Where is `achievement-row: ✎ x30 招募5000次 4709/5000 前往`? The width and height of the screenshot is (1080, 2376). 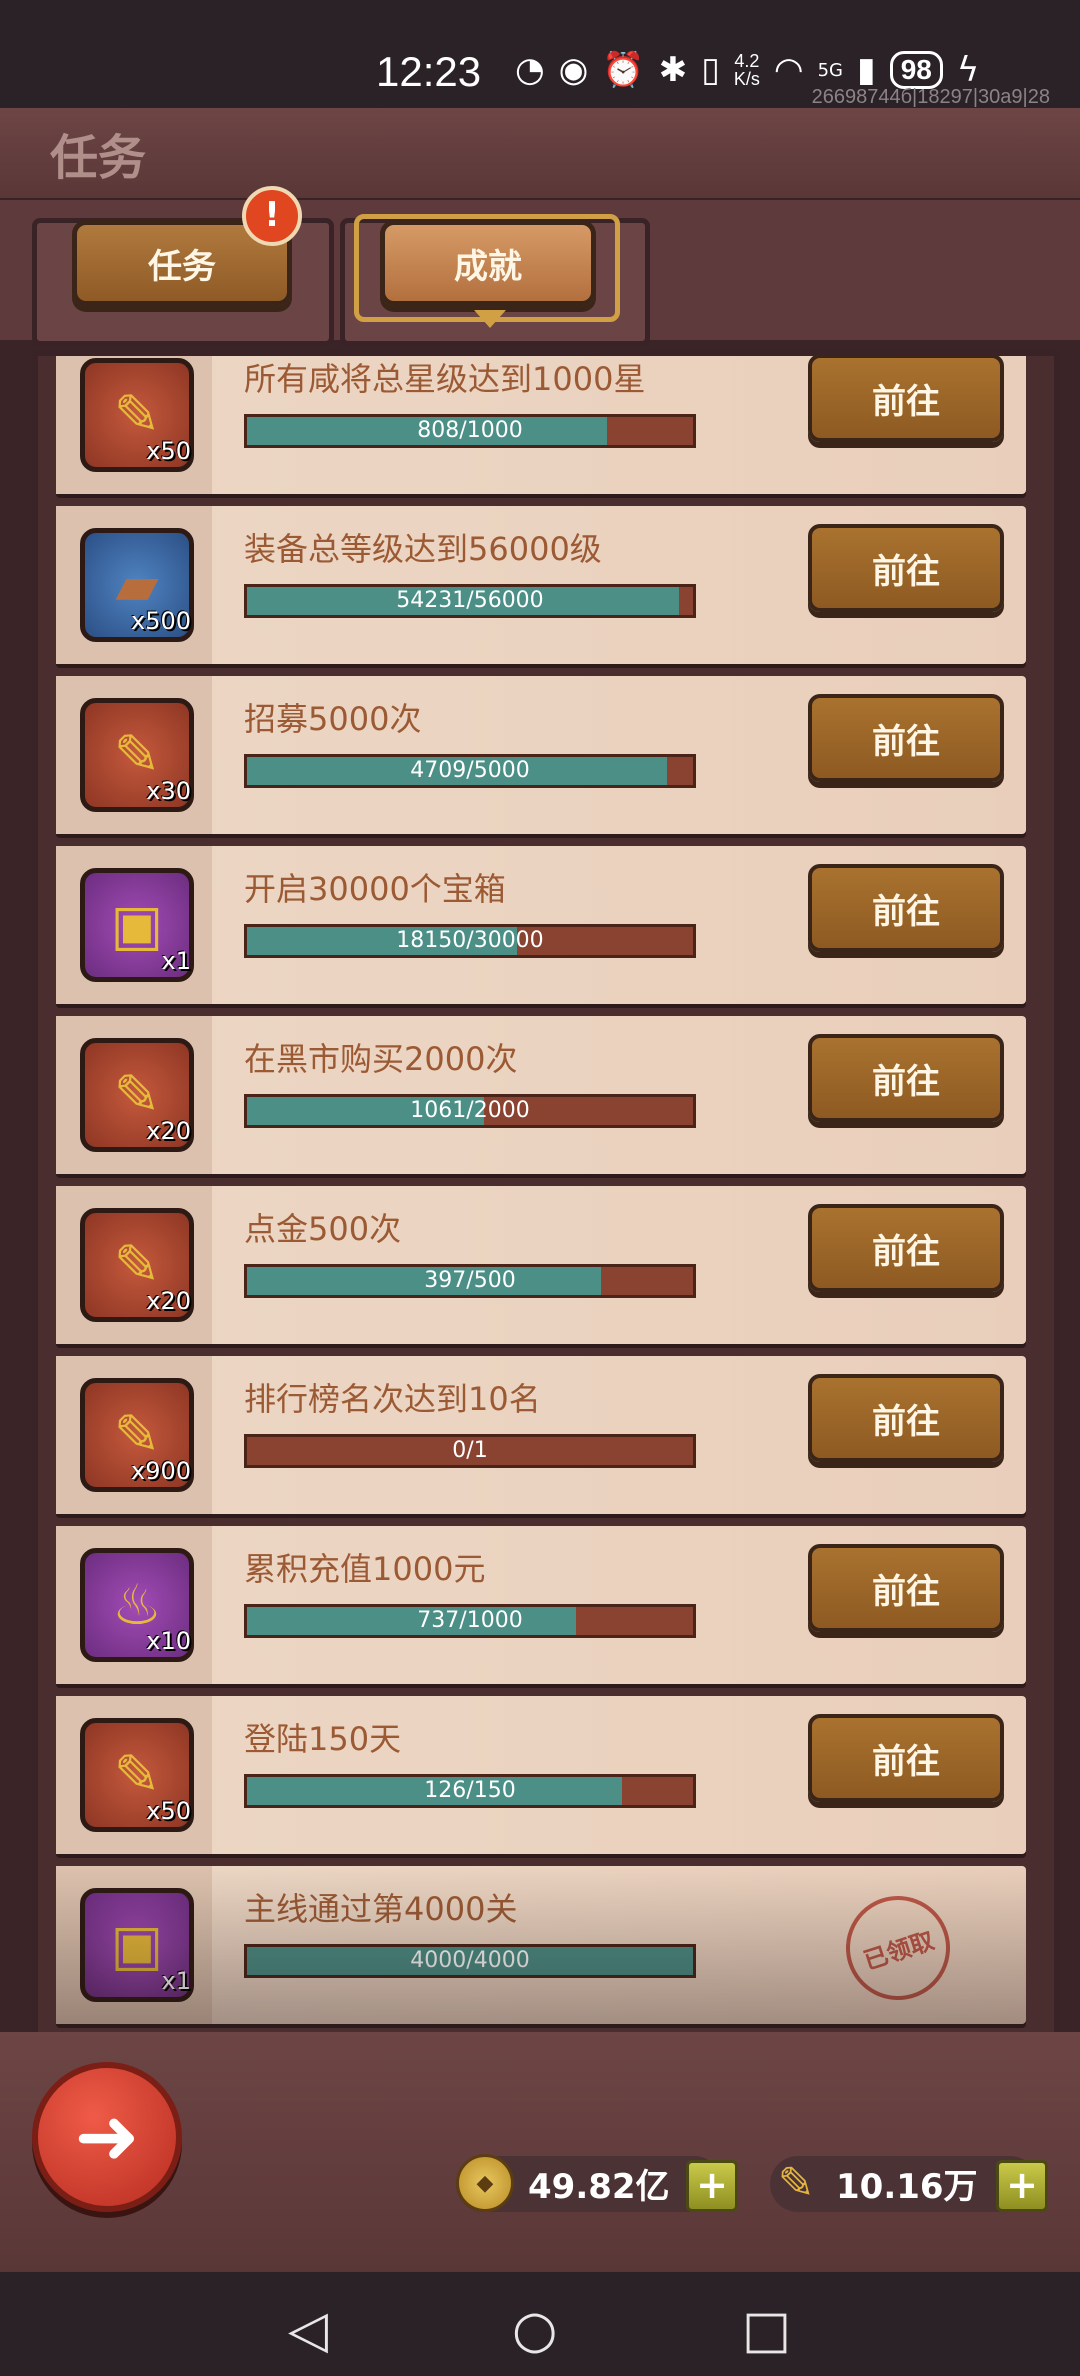 achievement-row: ✎ x30 招募5000次 4709/5000 前往 is located at coordinates (541, 755).